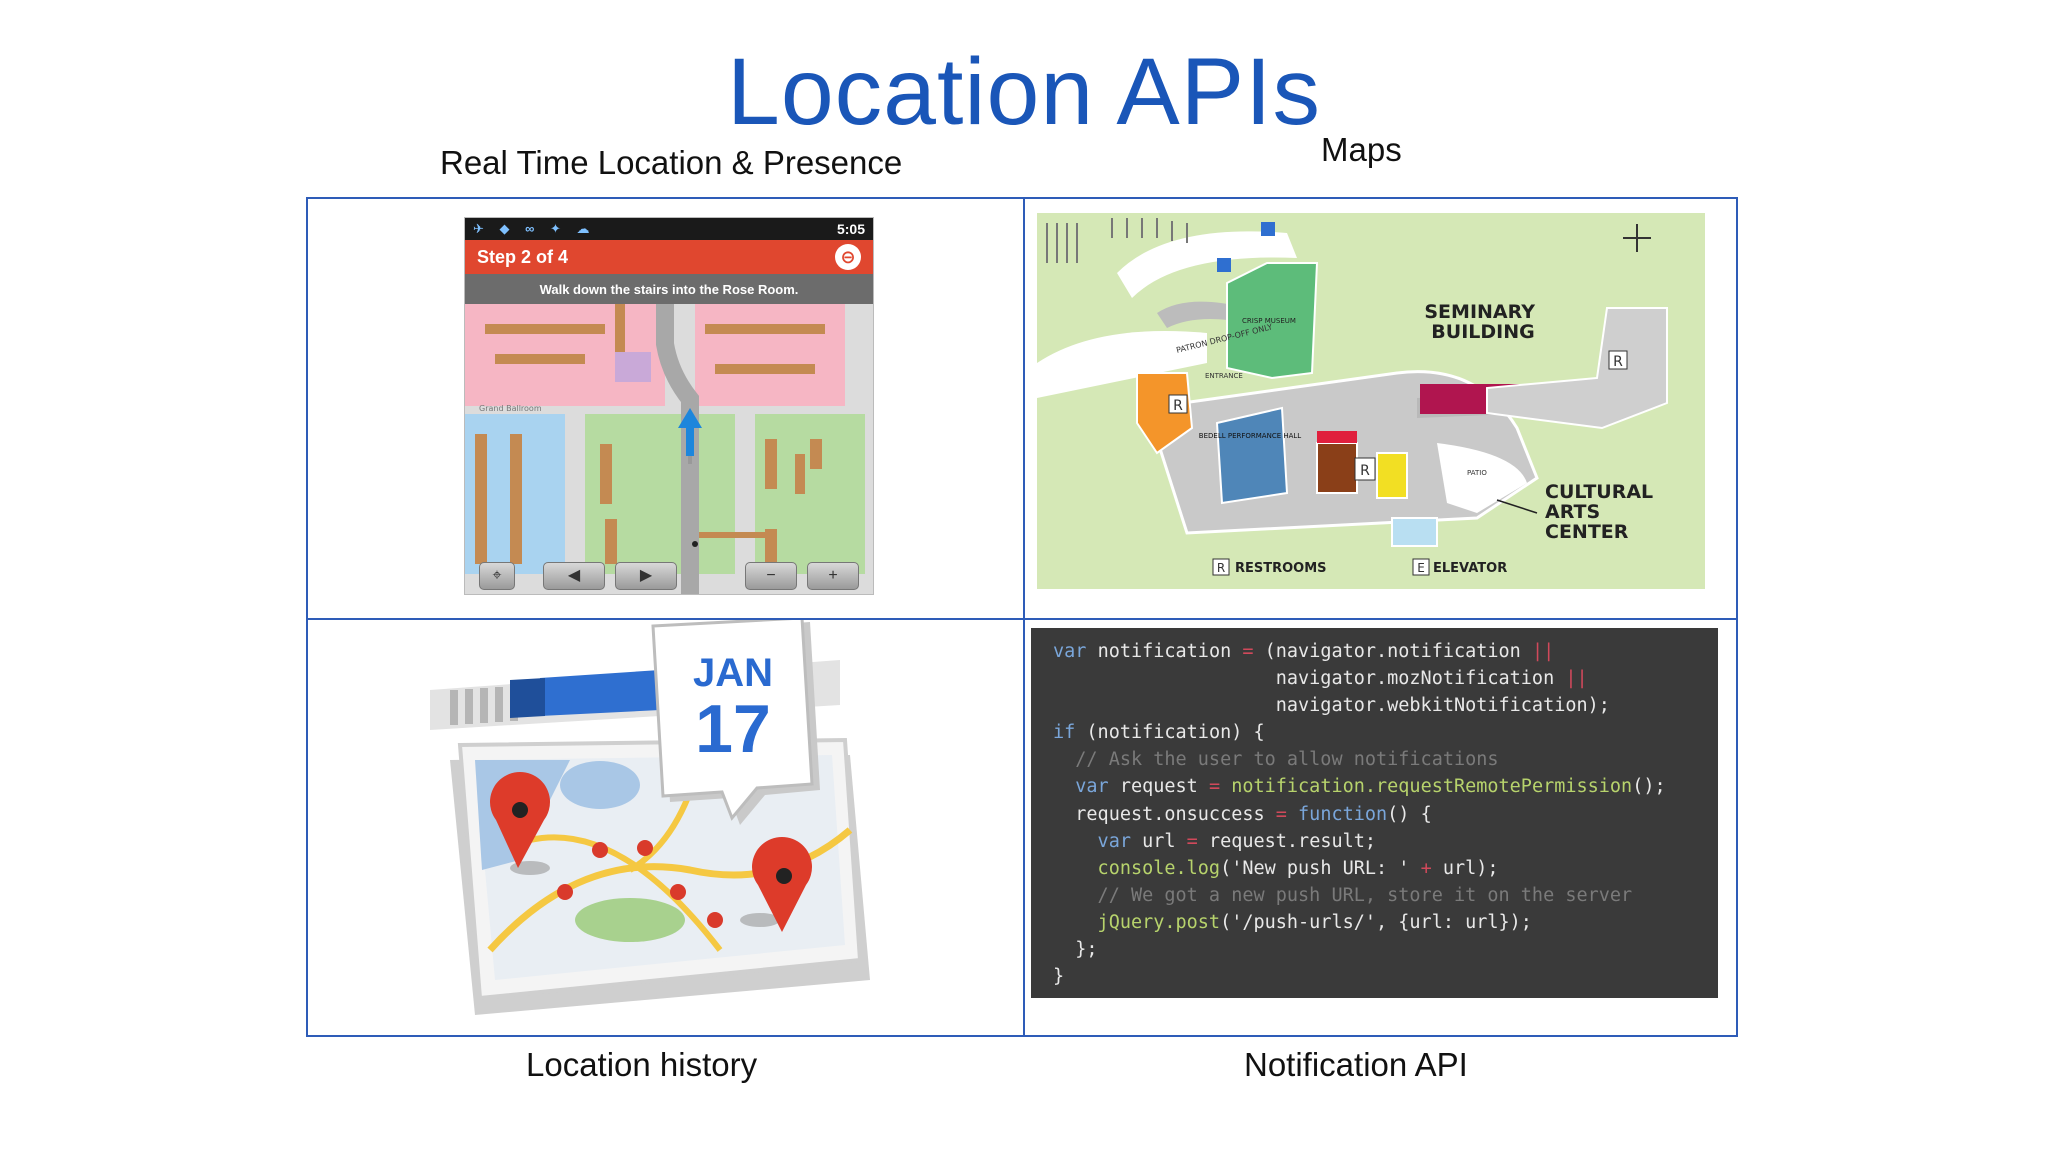  I want to click on indoor-map: Grand Ballroom, so click(669, 449).